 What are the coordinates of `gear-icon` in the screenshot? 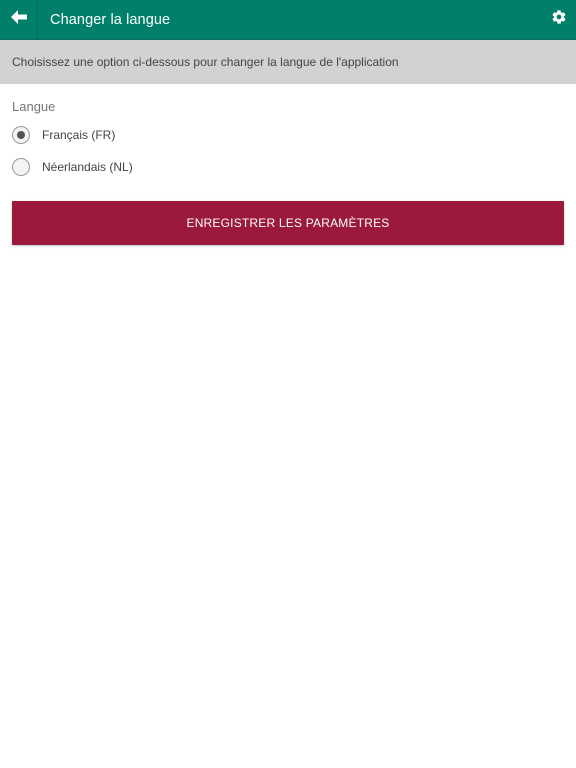 It's located at (559, 19).